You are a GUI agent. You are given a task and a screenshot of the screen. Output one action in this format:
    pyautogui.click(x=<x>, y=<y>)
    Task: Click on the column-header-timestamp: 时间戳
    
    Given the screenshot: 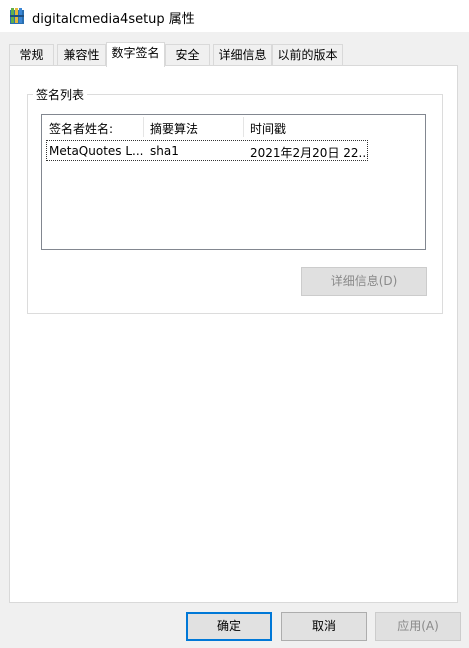 What is the action you would take?
    pyautogui.click(x=268, y=128)
    